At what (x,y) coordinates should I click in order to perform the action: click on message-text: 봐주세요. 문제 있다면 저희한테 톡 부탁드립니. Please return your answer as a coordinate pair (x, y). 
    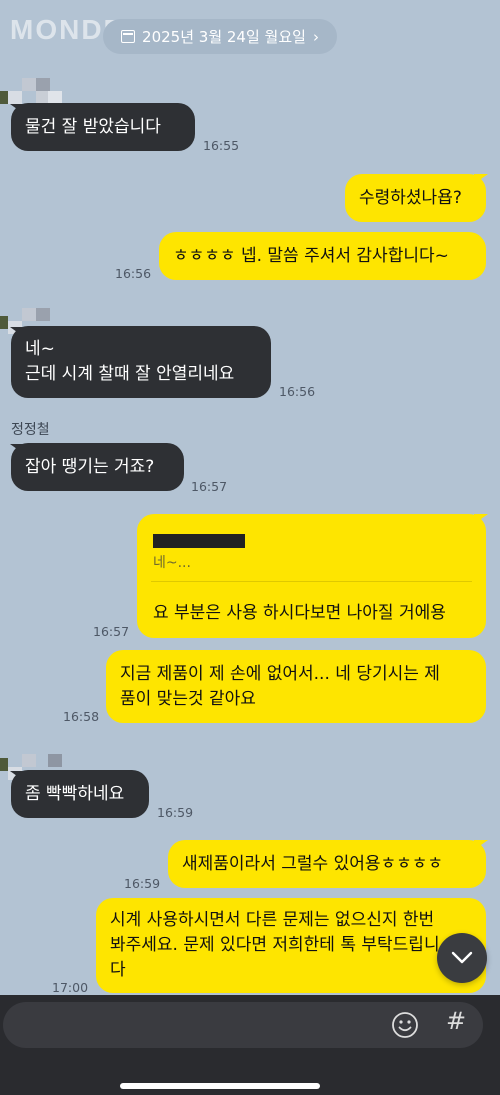
    Looking at the image, I should click on (275, 945).